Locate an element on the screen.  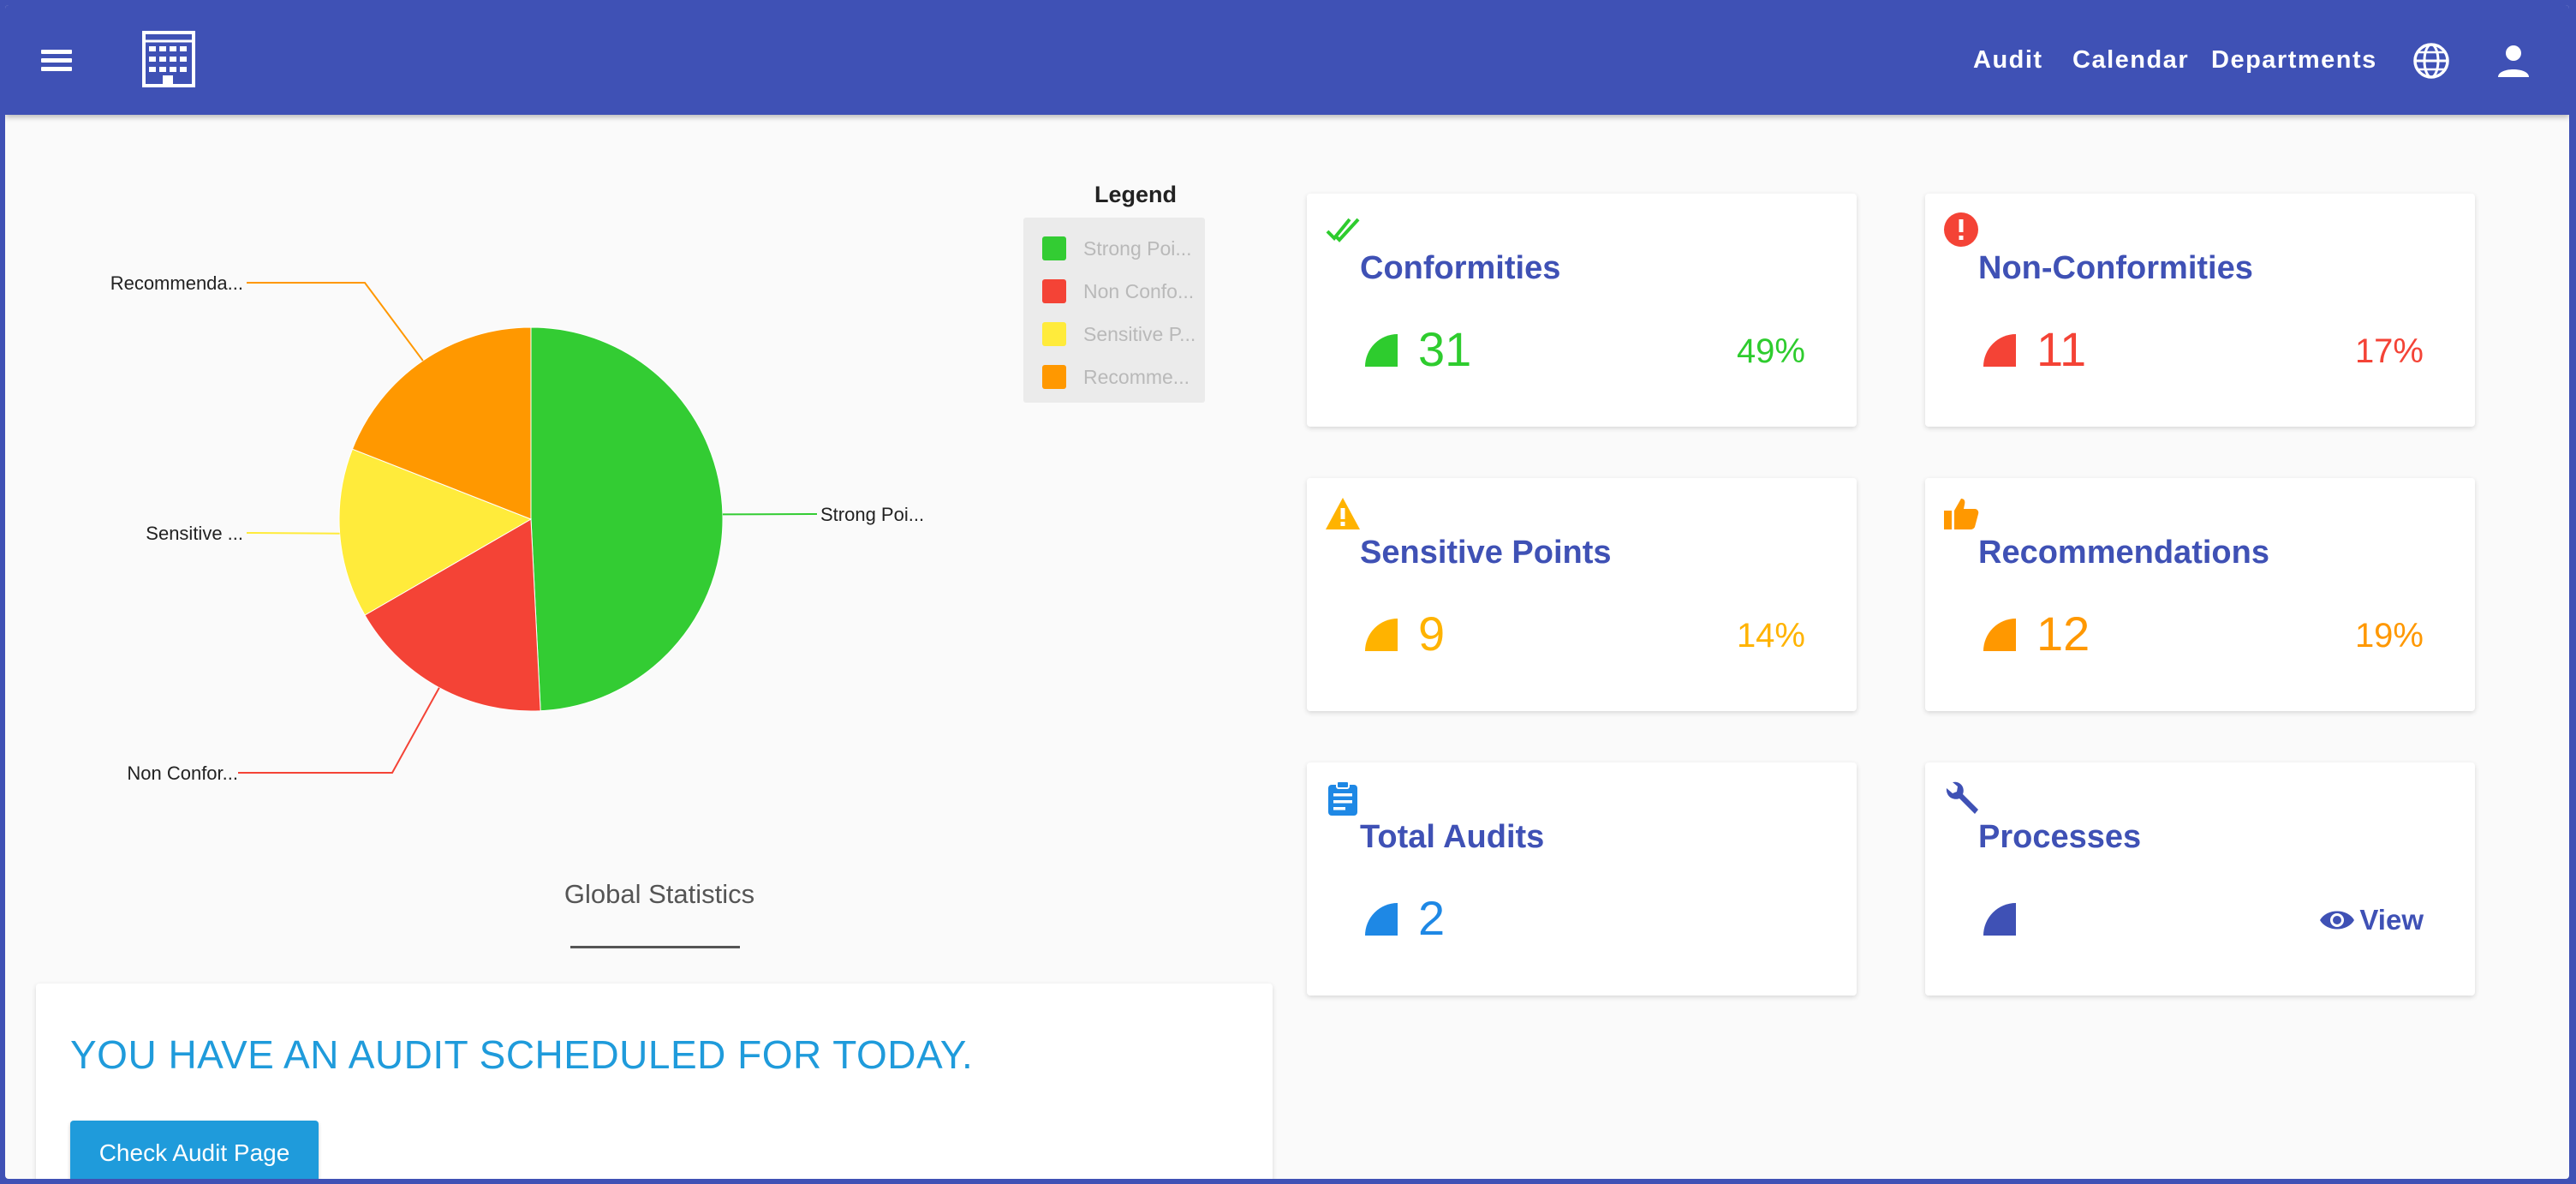
account-icon is located at coordinates (2513, 61).